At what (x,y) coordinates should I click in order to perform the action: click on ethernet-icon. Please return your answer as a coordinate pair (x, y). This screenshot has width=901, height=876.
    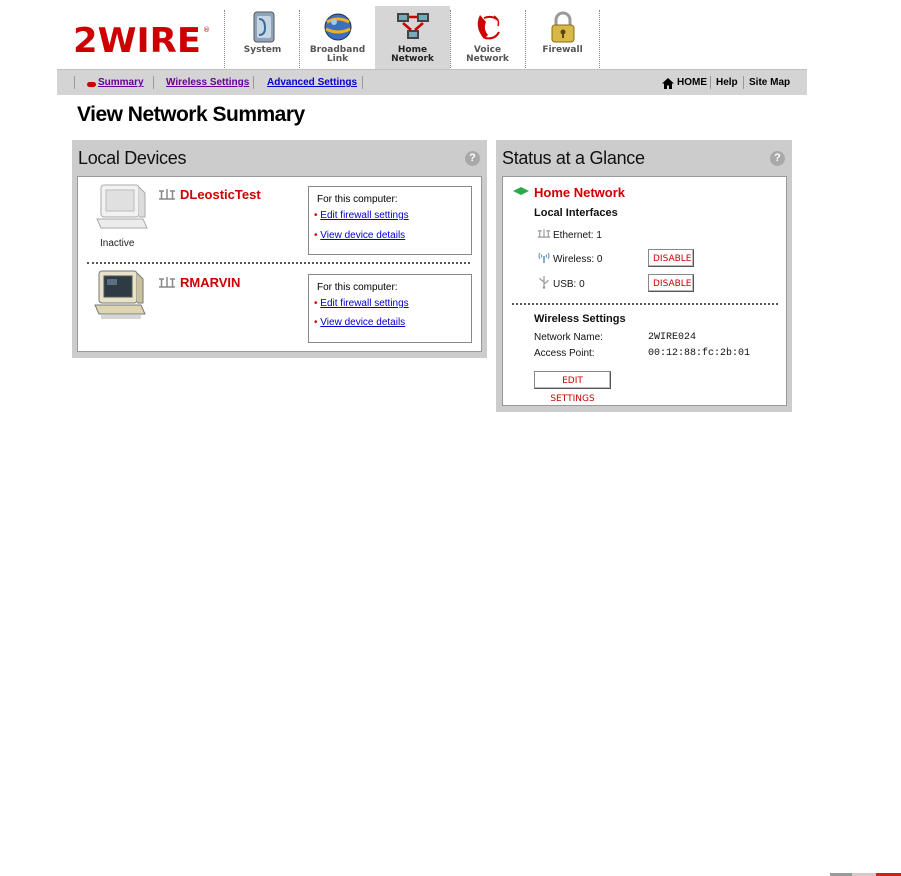
    Looking at the image, I should click on (544, 233).